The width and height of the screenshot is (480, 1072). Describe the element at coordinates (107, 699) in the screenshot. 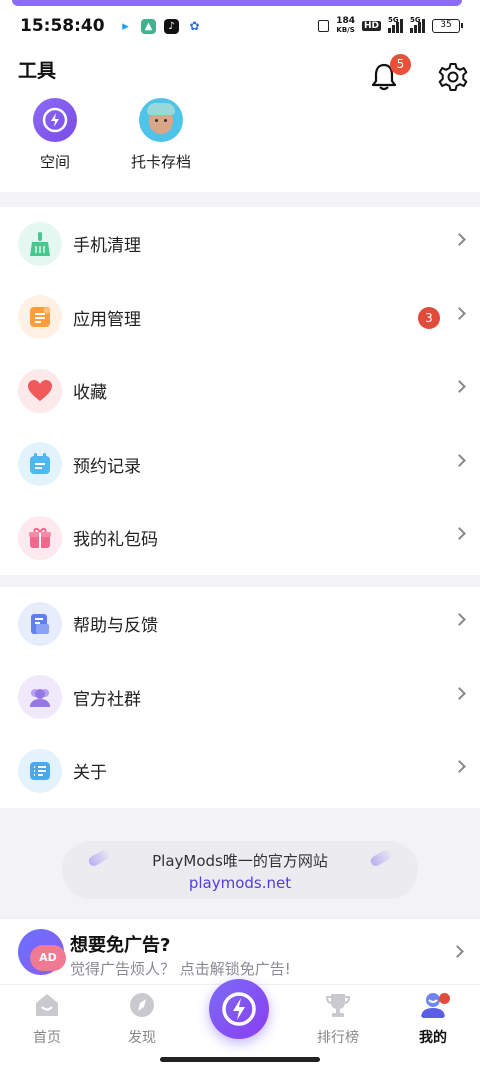

I see `menu-label: 官方社群` at that location.